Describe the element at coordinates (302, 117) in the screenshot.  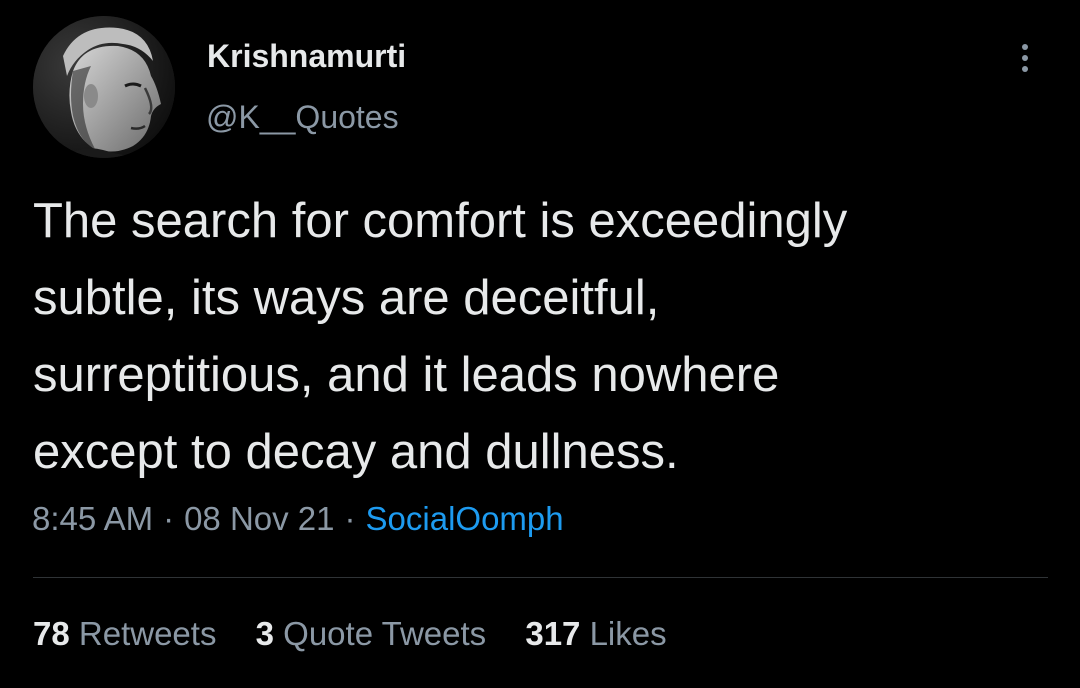
I see `user-handle: @K__Quotes` at that location.